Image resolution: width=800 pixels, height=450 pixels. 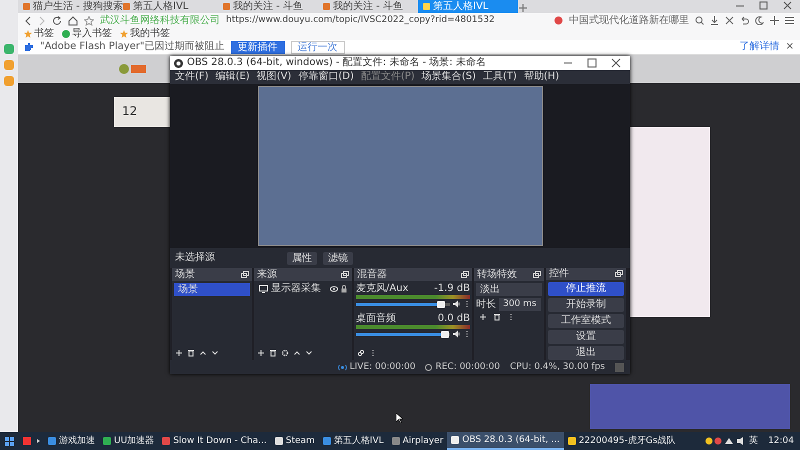 I want to click on menu-icon, so click(x=789, y=20).